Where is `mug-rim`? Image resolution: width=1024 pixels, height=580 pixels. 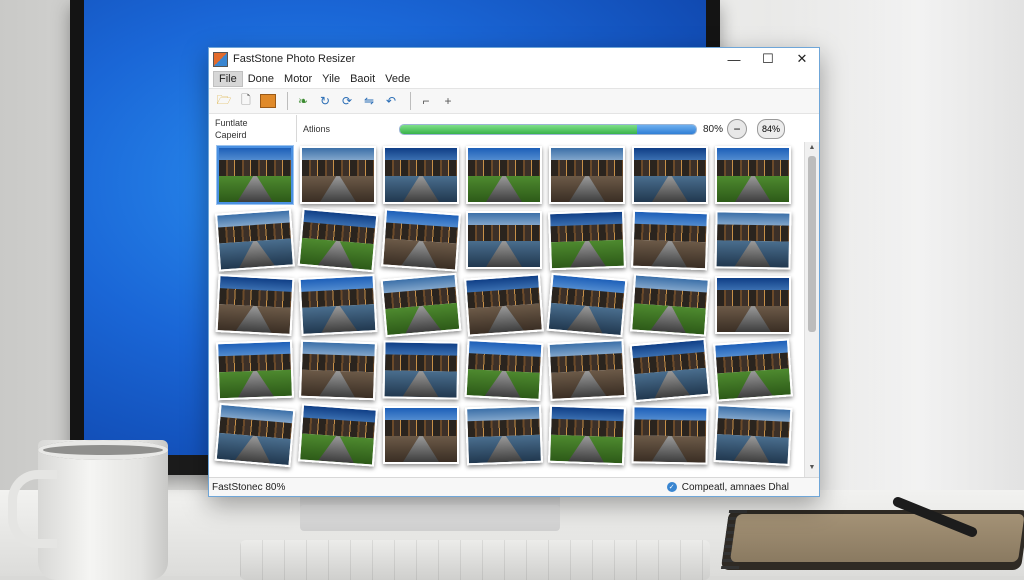 mug-rim is located at coordinates (103, 450).